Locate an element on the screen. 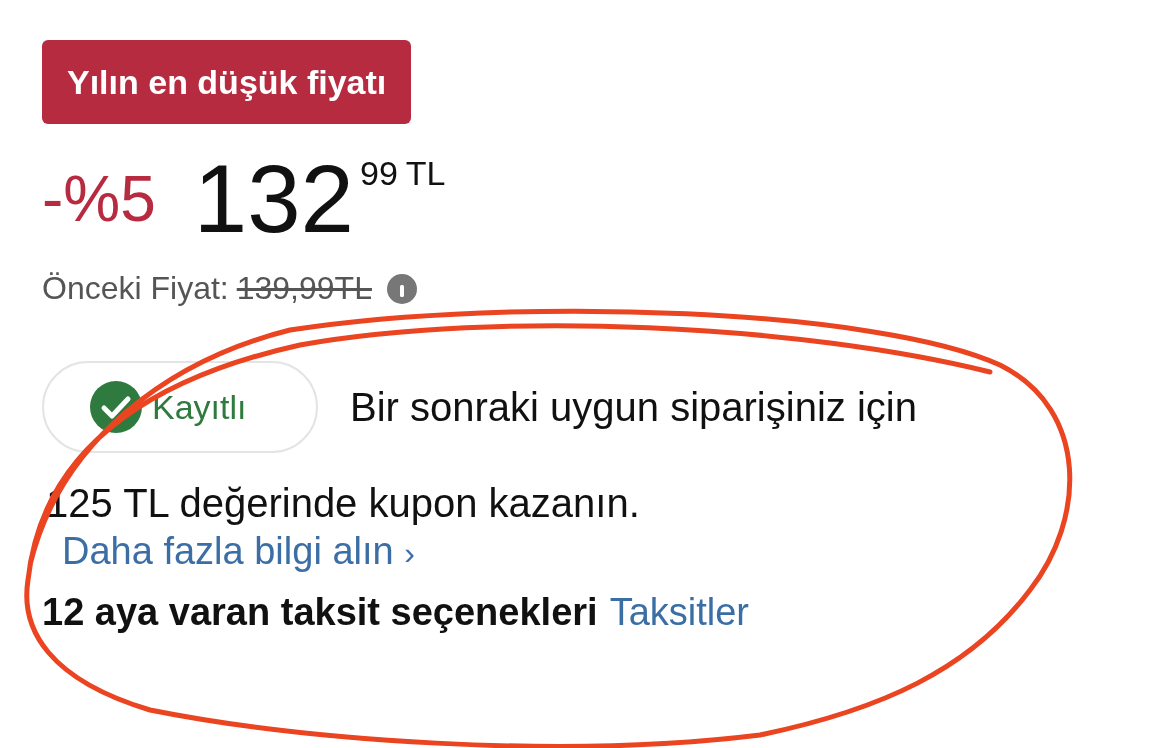  deal-badge: Yılın en düşük fiyatı is located at coordinates (227, 82).